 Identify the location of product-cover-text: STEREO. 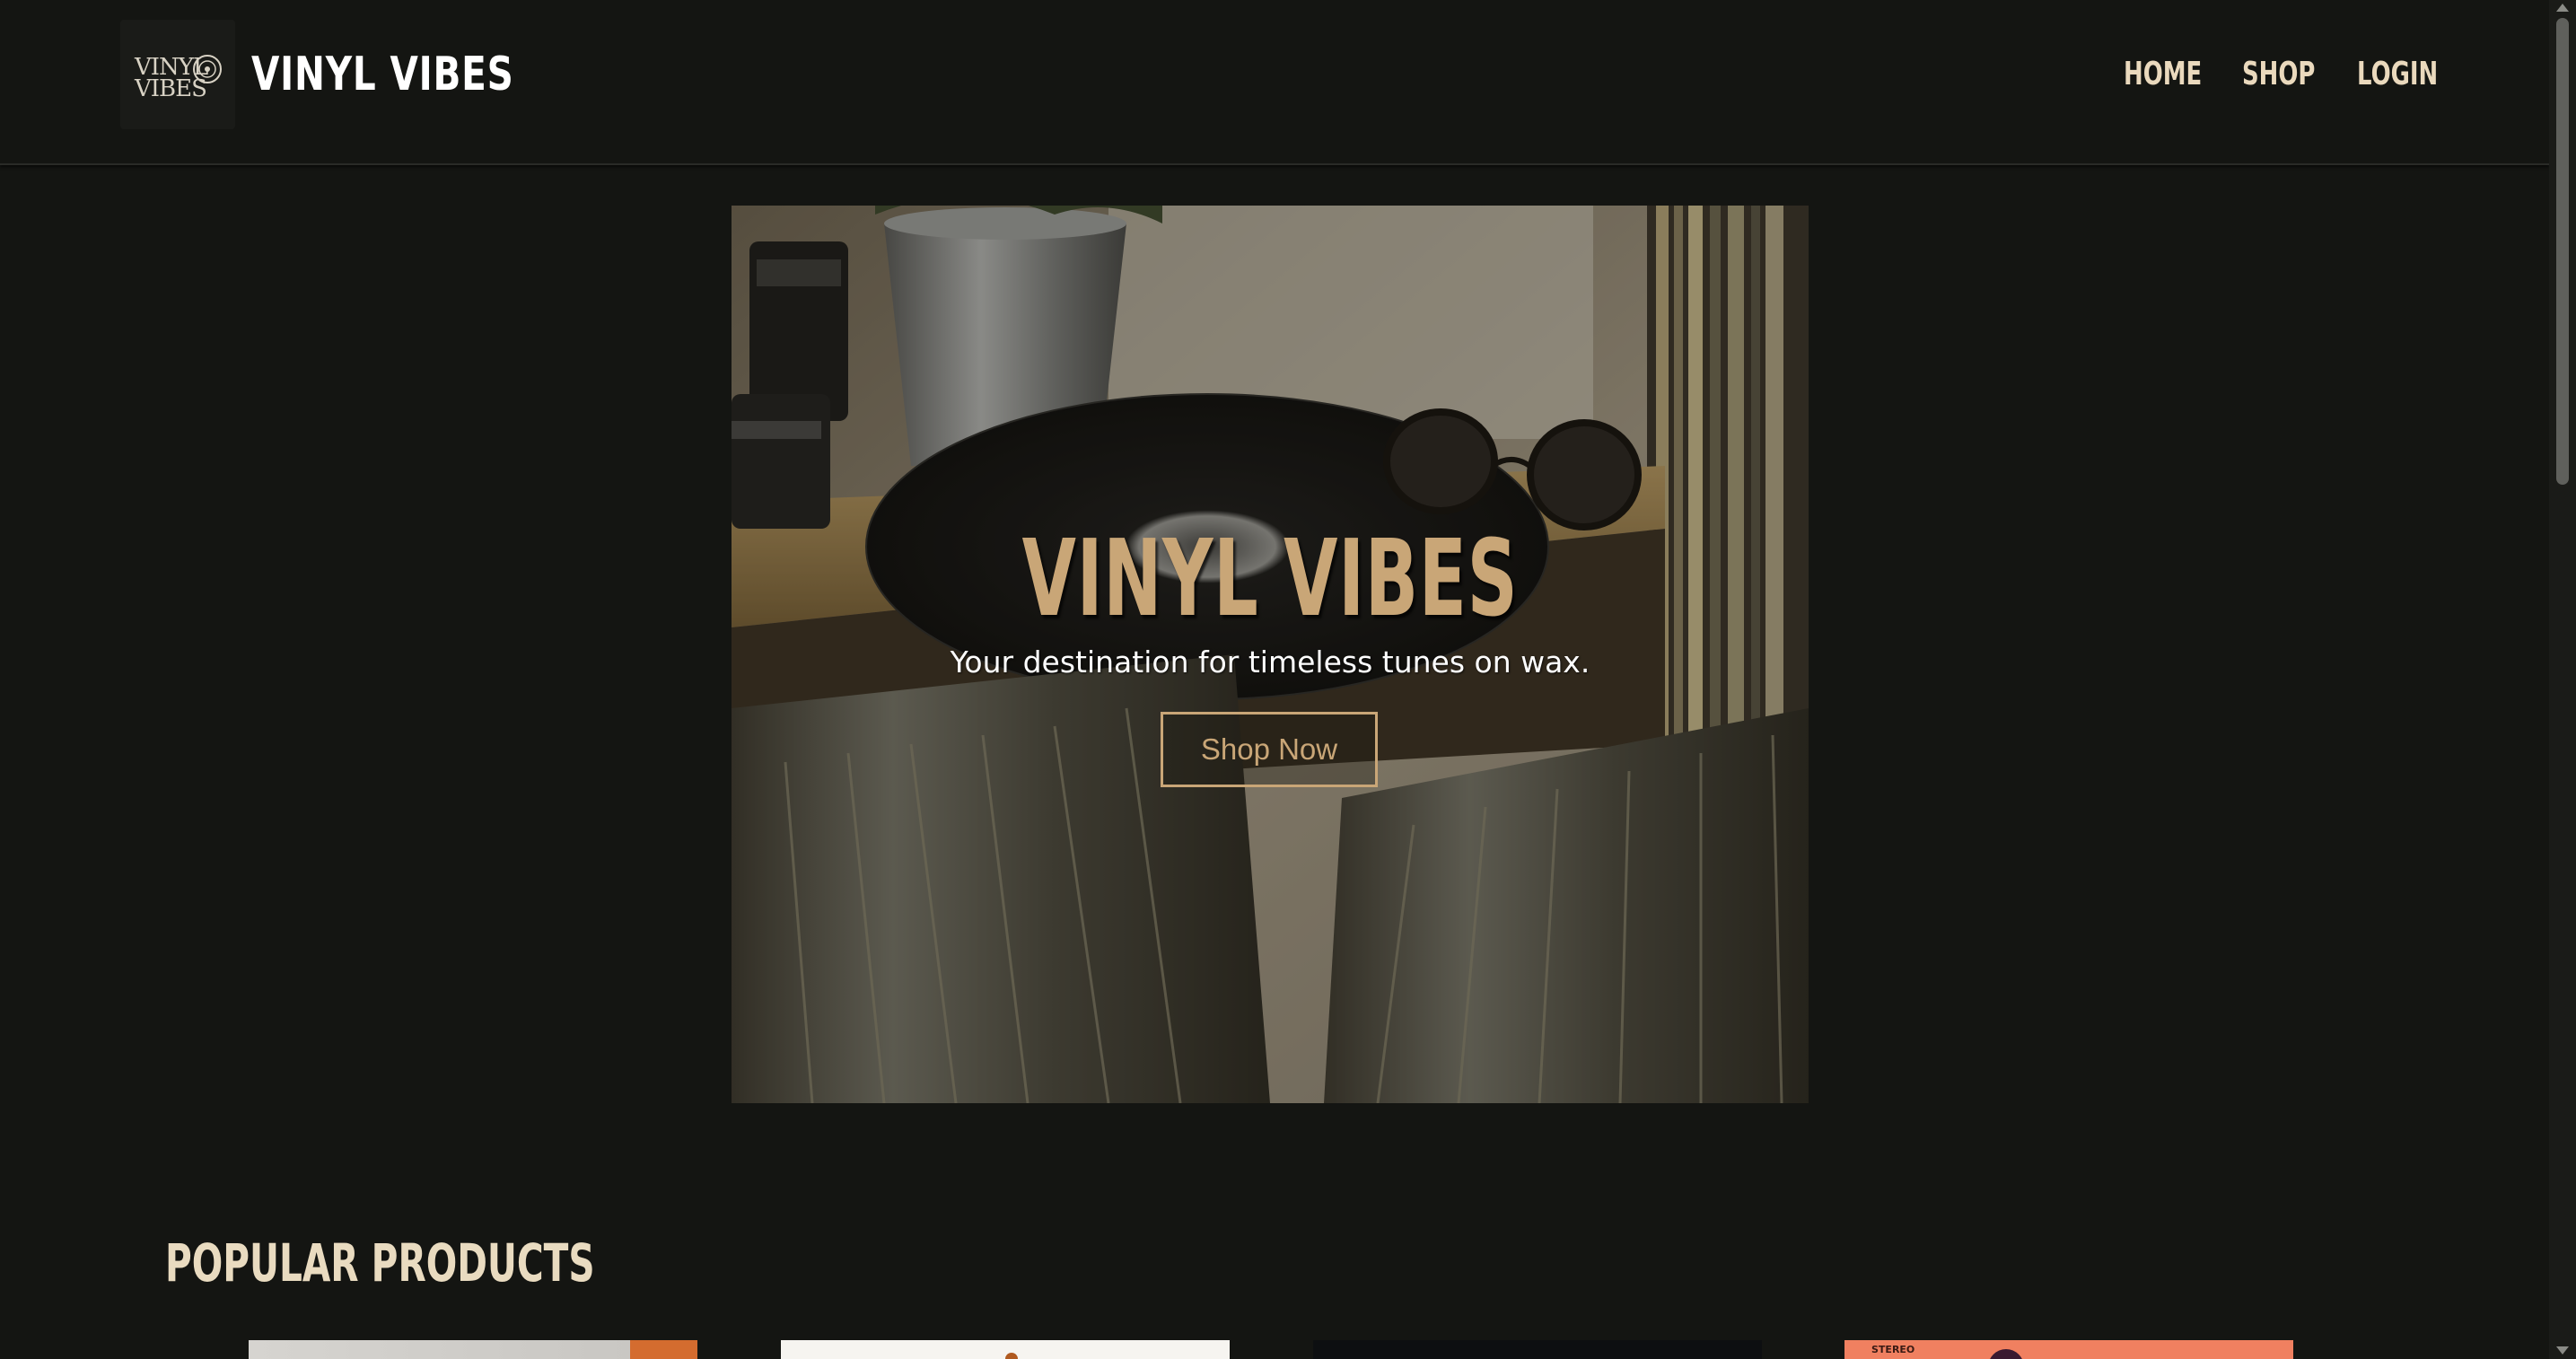
(1893, 1349).